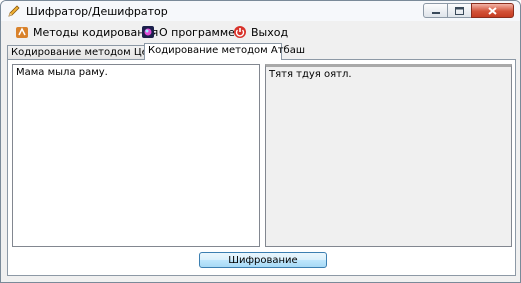 This screenshot has width=521, height=283. Describe the element at coordinates (89, 52) in the screenshot. I see `tab-caesar: Кодирование методом Цезаря` at that location.